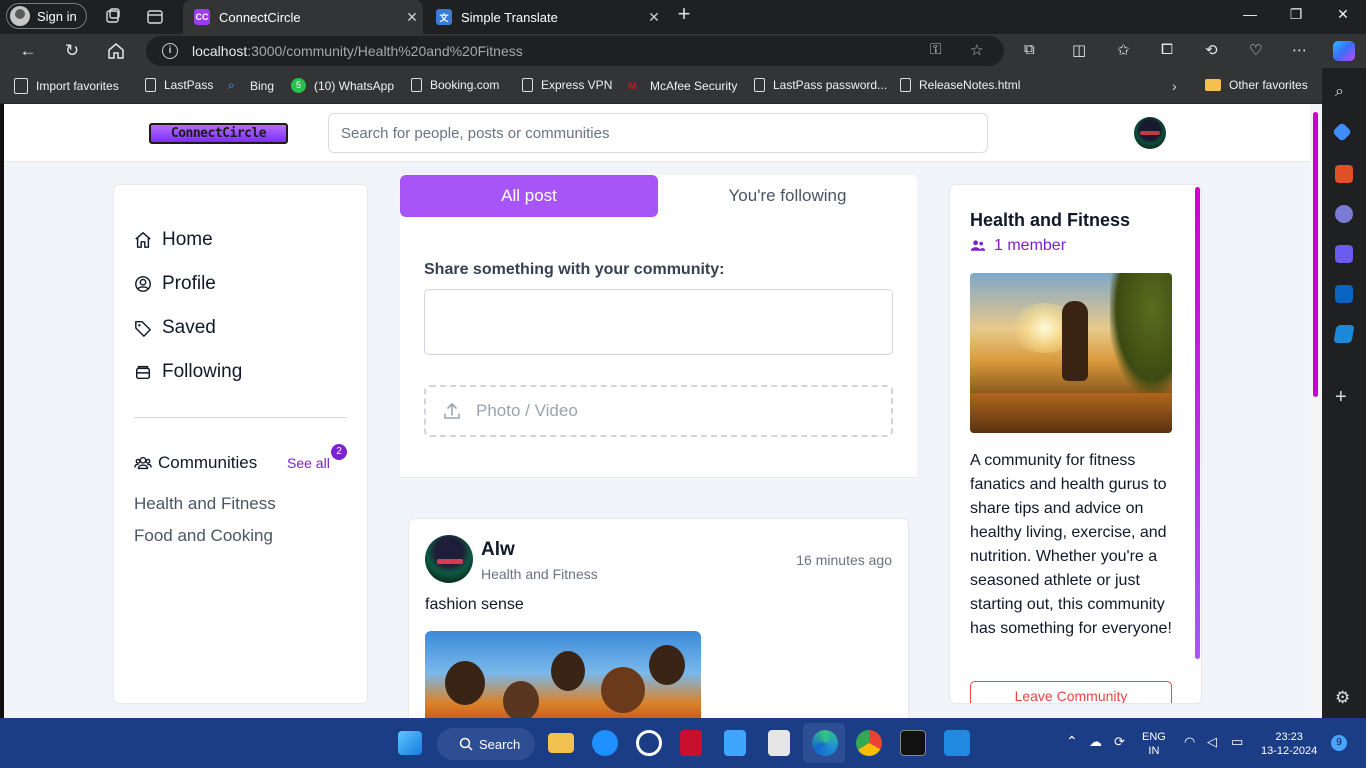 Image resolution: width=1366 pixels, height=768 pixels. Describe the element at coordinates (203, 536) in the screenshot. I see `community-link: Food and Cooking` at that location.